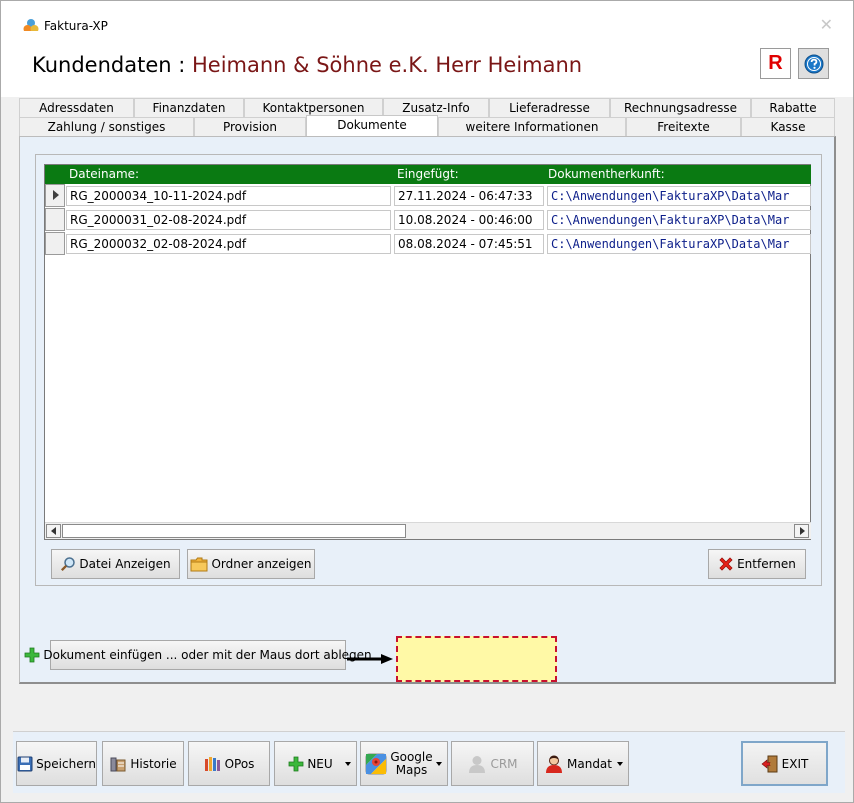 This screenshot has width=854, height=803. I want to click on help-button, so click(813, 63).